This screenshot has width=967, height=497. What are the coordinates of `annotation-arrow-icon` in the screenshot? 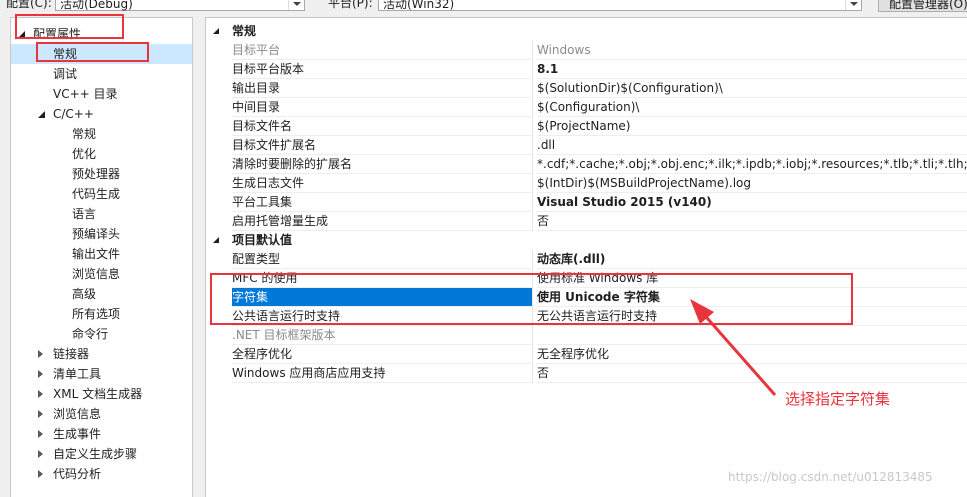 It's located at (733, 347).